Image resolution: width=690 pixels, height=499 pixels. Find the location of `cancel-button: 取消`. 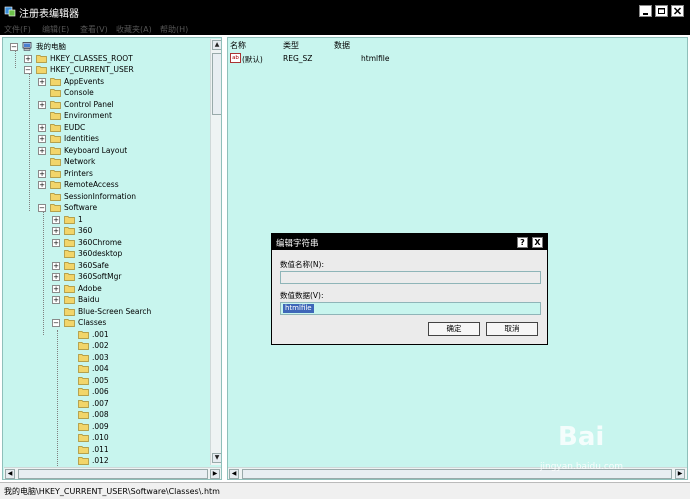

cancel-button: 取消 is located at coordinates (512, 329).